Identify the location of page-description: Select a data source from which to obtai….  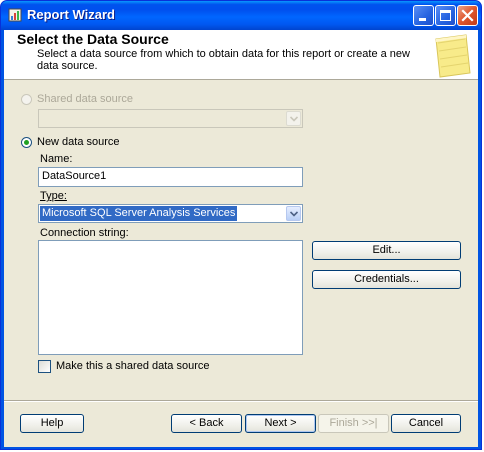
(223, 60).